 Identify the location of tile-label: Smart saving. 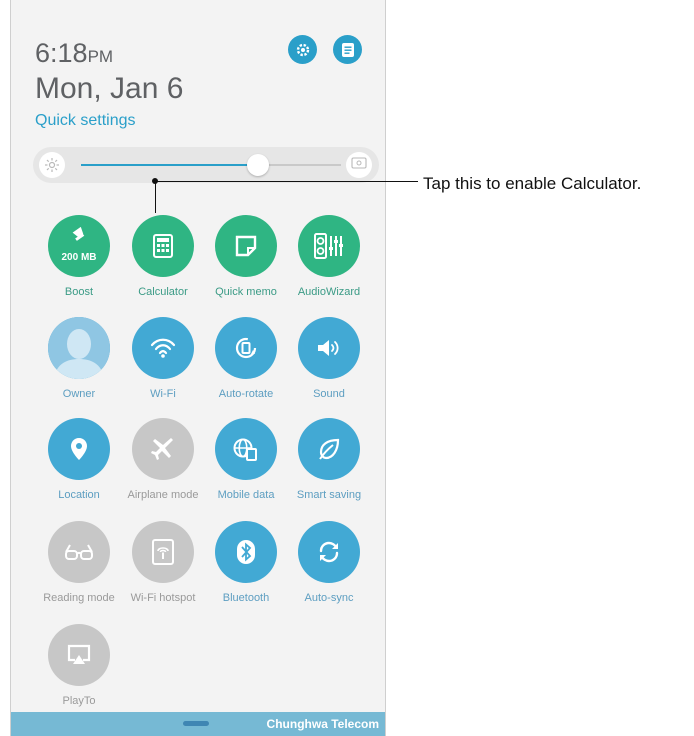
(329, 495).